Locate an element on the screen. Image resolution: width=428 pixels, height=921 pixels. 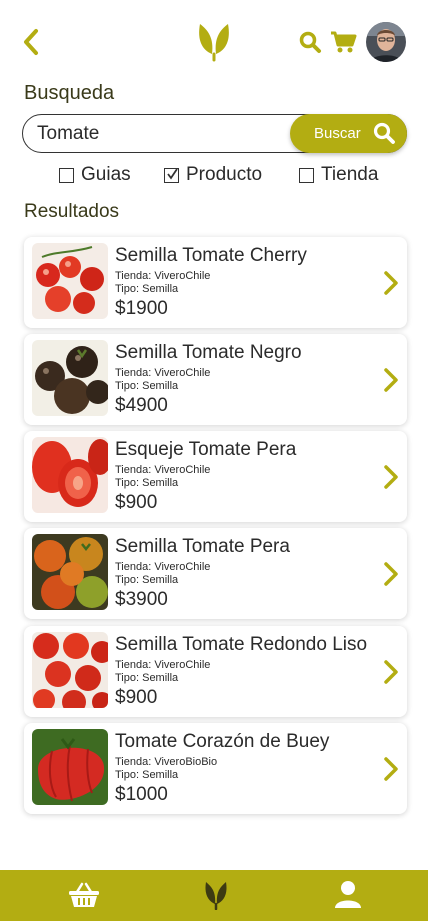
cart-button is located at coordinates (344, 42).